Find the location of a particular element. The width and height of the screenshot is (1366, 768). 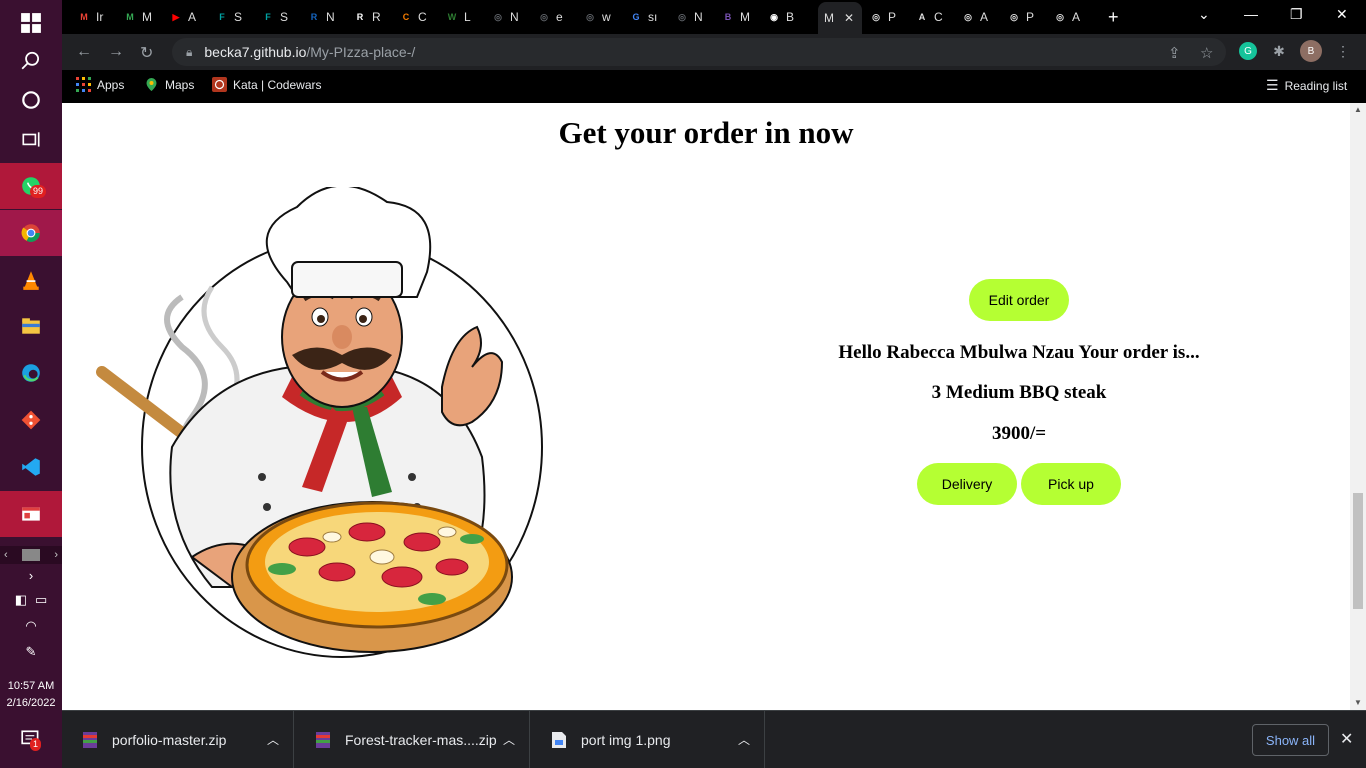

show-hidden-icons: › is located at coordinates (31, 575).